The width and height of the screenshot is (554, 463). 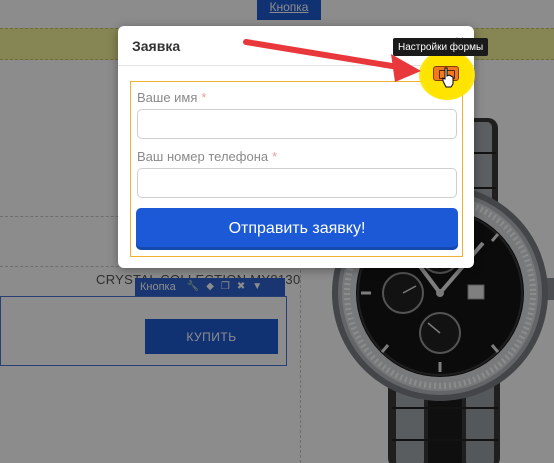 I want to click on hand-cursor-icon, so click(x=448, y=77).